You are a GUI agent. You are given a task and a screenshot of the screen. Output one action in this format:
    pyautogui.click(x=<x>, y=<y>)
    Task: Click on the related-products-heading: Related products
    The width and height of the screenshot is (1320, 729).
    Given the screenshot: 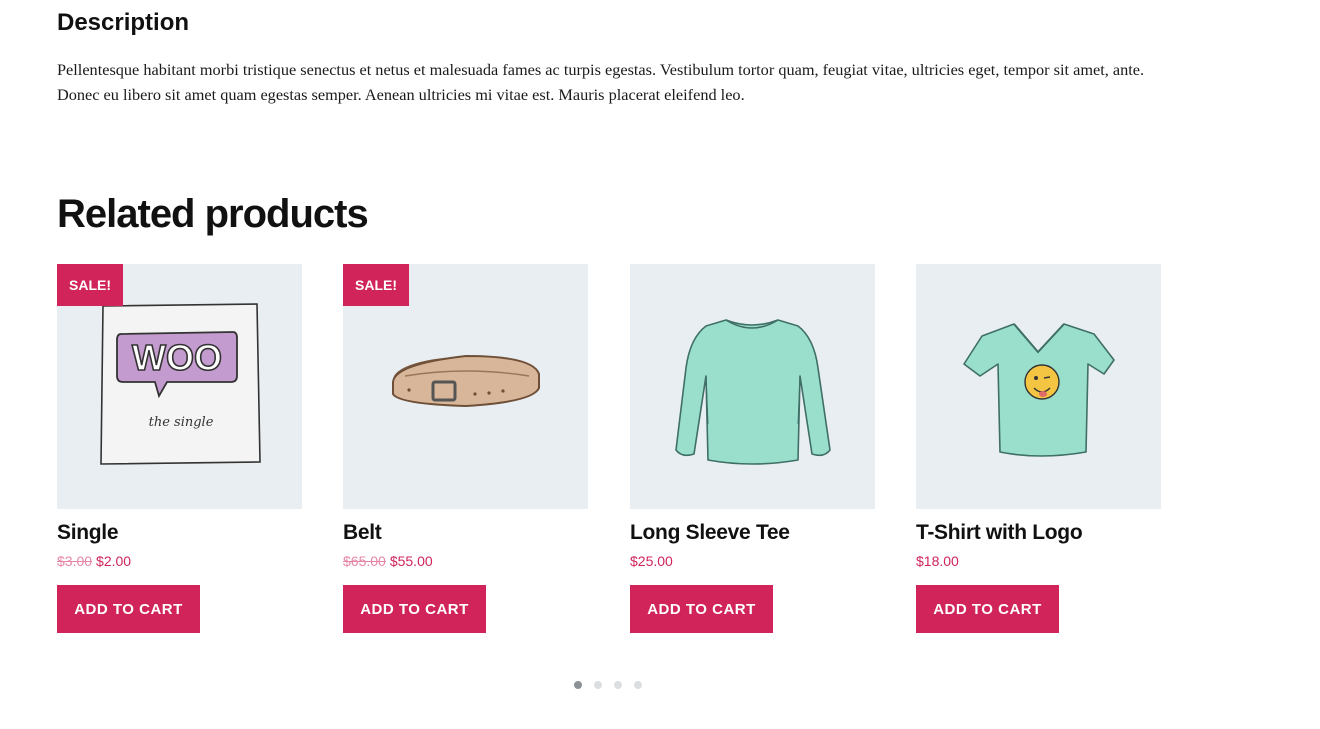 What is the action you would take?
    pyautogui.click(x=213, y=214)
    